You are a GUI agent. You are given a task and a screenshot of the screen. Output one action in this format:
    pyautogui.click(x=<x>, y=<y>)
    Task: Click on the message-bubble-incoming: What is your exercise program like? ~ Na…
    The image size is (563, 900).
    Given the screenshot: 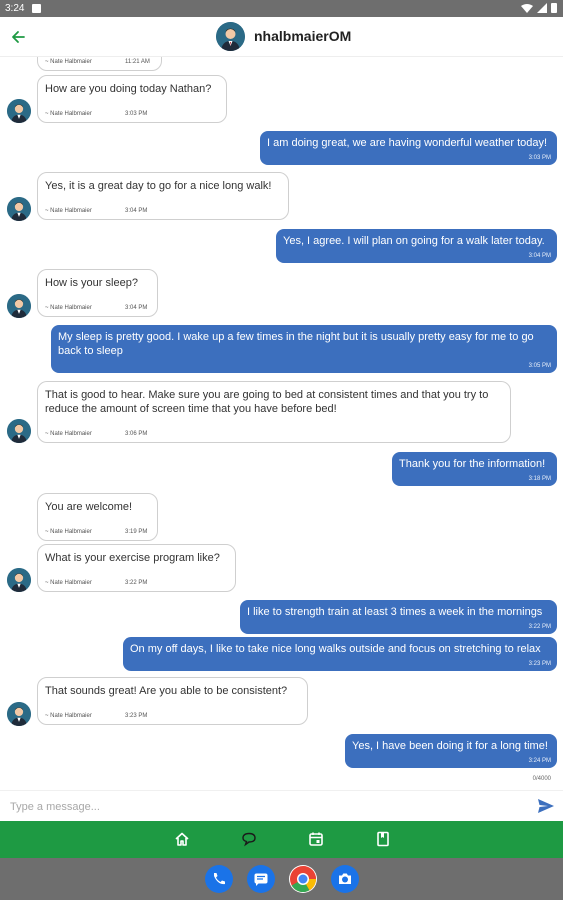 What is the action you would take?
    pyautogui.click(x=136, y=568)
    